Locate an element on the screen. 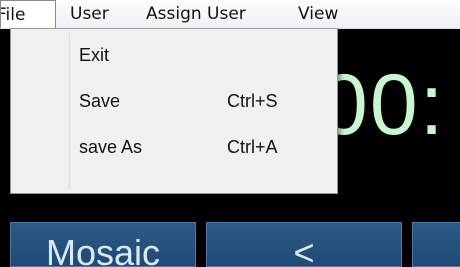 Image resolution: width=460 pixels, height=267 pixels. next-button is located at coordinates (436, 244).